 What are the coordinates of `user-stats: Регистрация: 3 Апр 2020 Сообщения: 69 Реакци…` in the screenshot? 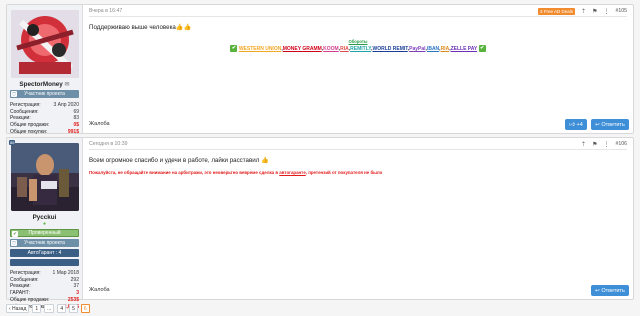 It's located at (44, 119).